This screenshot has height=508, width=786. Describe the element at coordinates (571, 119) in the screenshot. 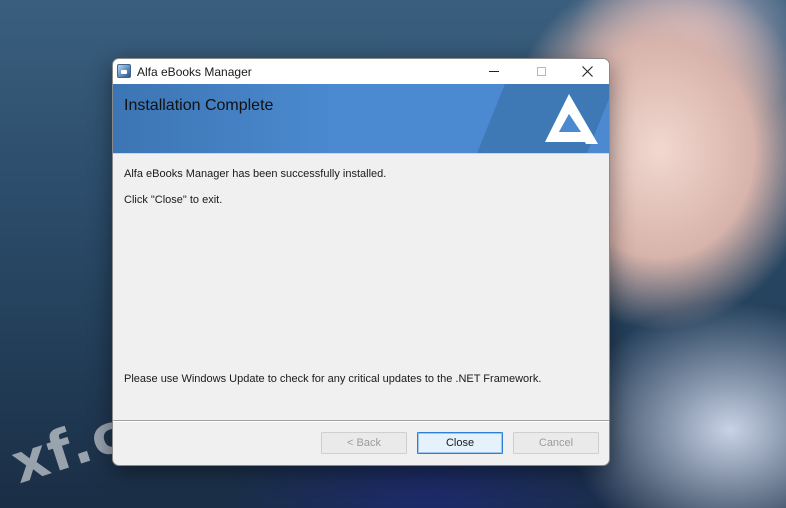

I see `alfa-triangle-logo-icon` at that location.